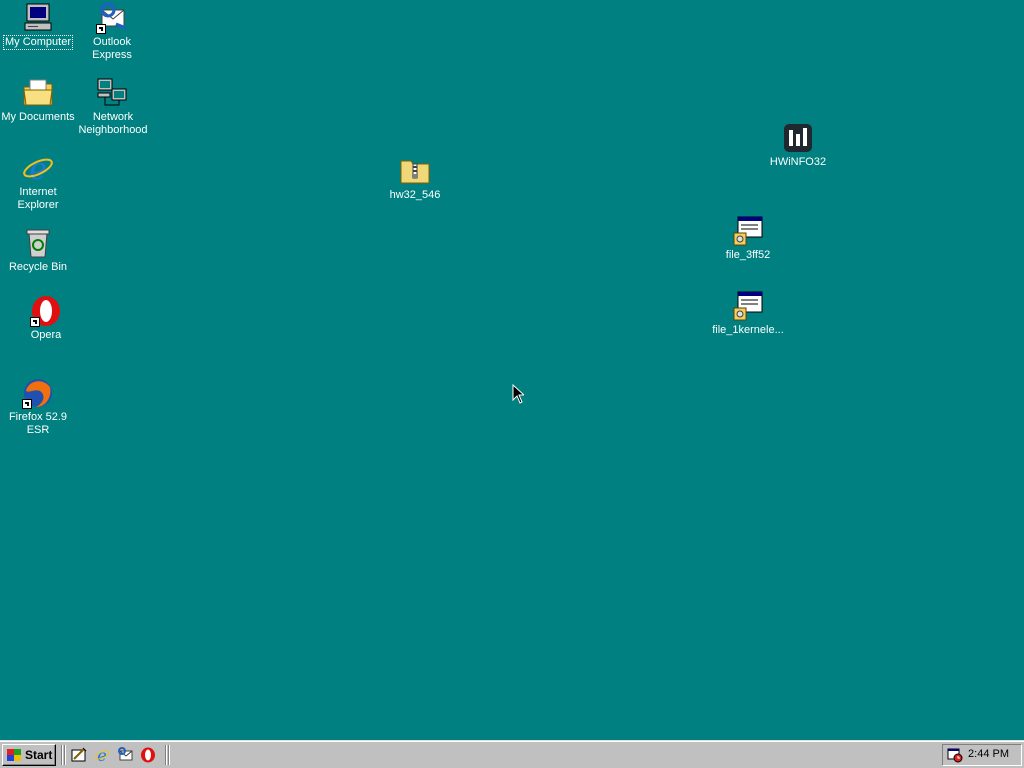 The height and width of the screenshot is (768, 1024). Describe the element at coordinates (988, 754) in the screenshot. I see `clock: 2:44 PM` at that location.